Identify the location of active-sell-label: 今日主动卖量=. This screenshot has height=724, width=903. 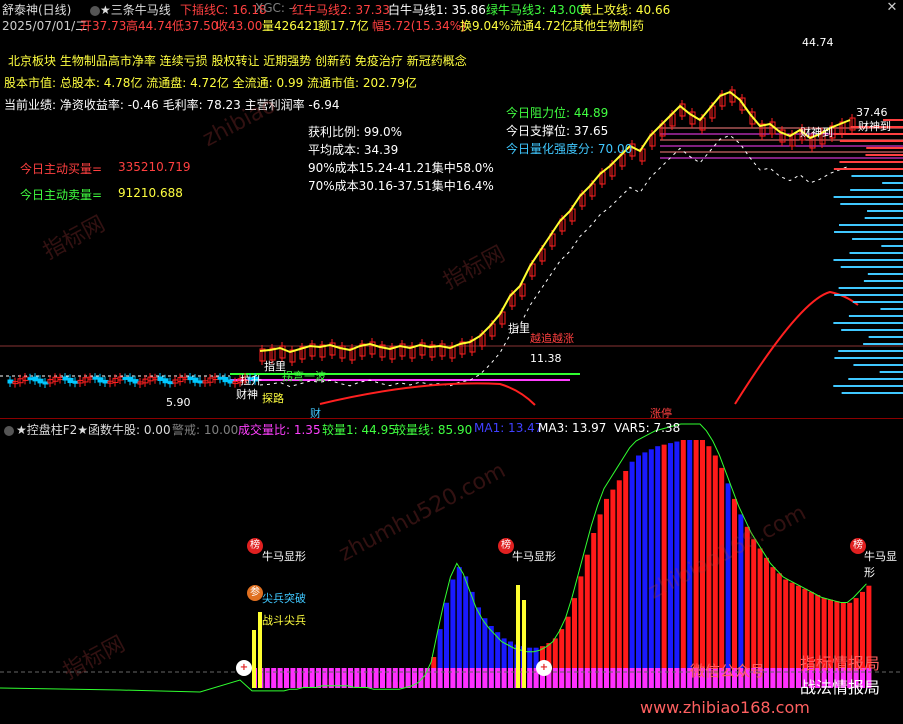
(61, 195).